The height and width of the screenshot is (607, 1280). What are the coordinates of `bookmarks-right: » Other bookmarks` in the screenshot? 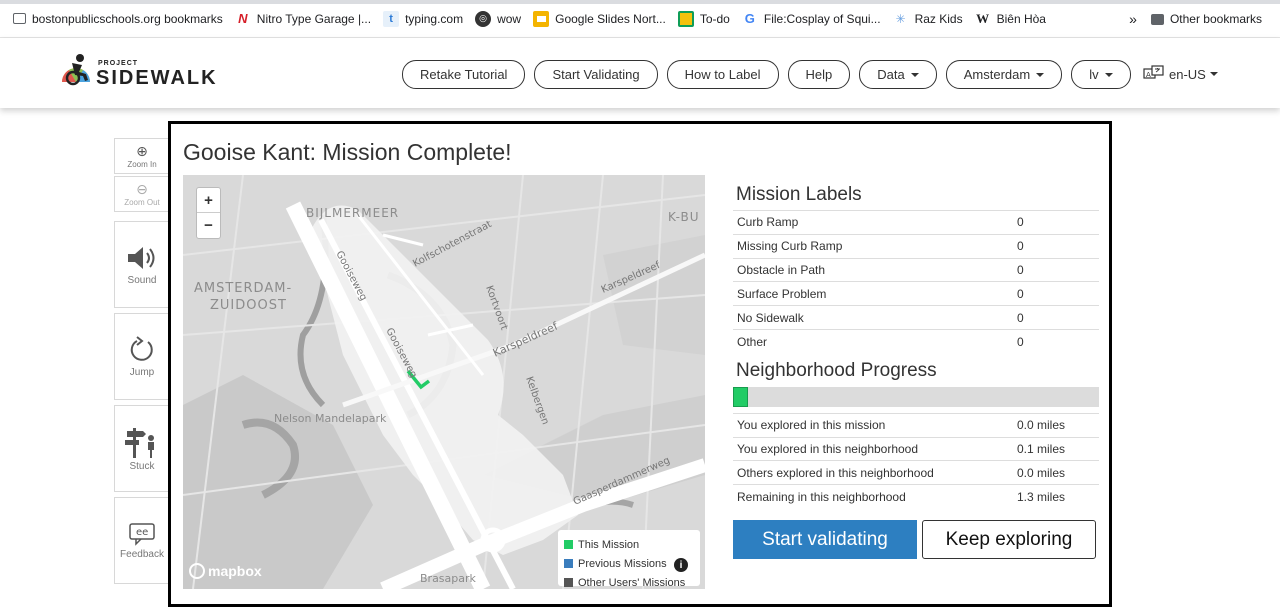 It's located at (1195, 19).